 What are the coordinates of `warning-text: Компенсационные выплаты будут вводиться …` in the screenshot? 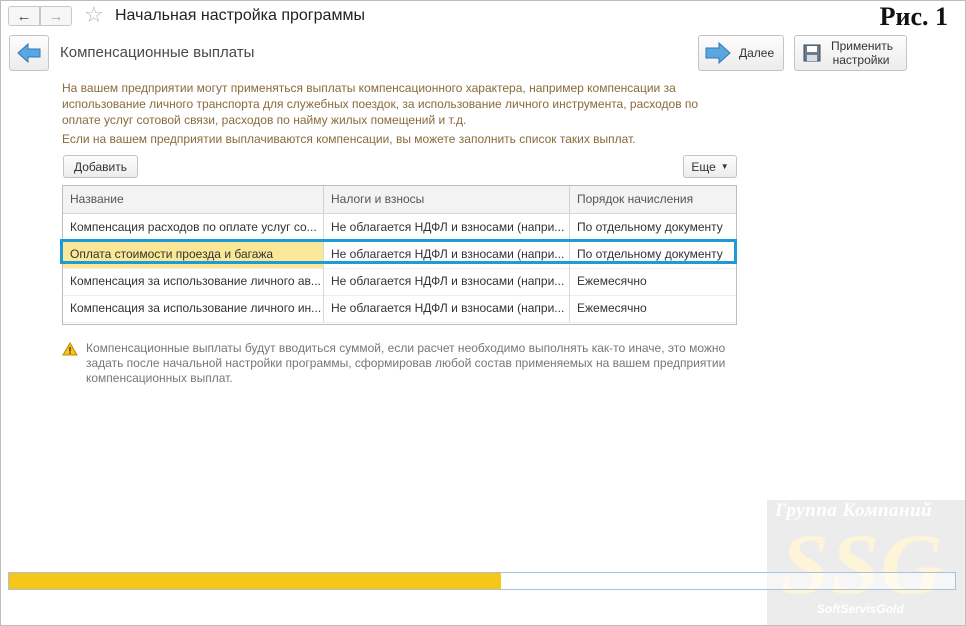 It's located at (406, 363).